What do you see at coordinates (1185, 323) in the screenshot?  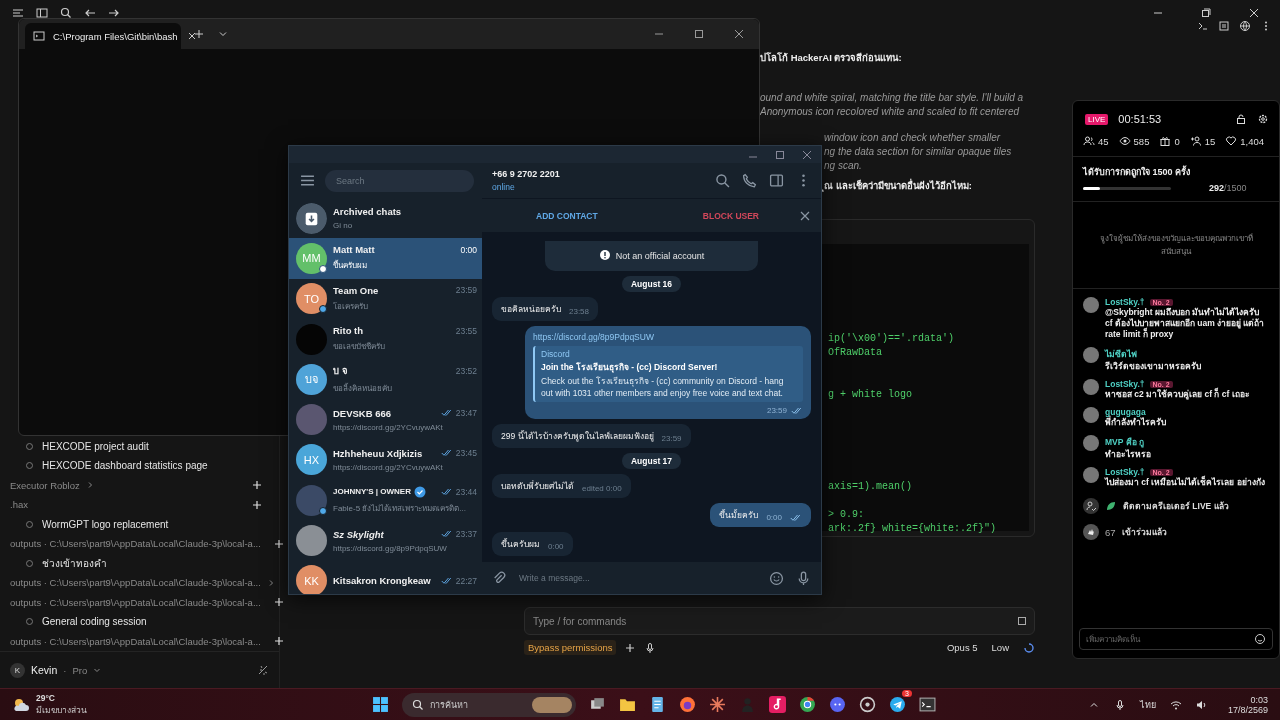 I see `comment-text: @Skybright ผมถึงบอก มันทำไม่ได้ไงครับ cf ต้องไปบายพาสแยกอีก uam ง่ายอยู่ แต่ถ้า rate limit ก็ proxy` at bounding box center [1185, 323].